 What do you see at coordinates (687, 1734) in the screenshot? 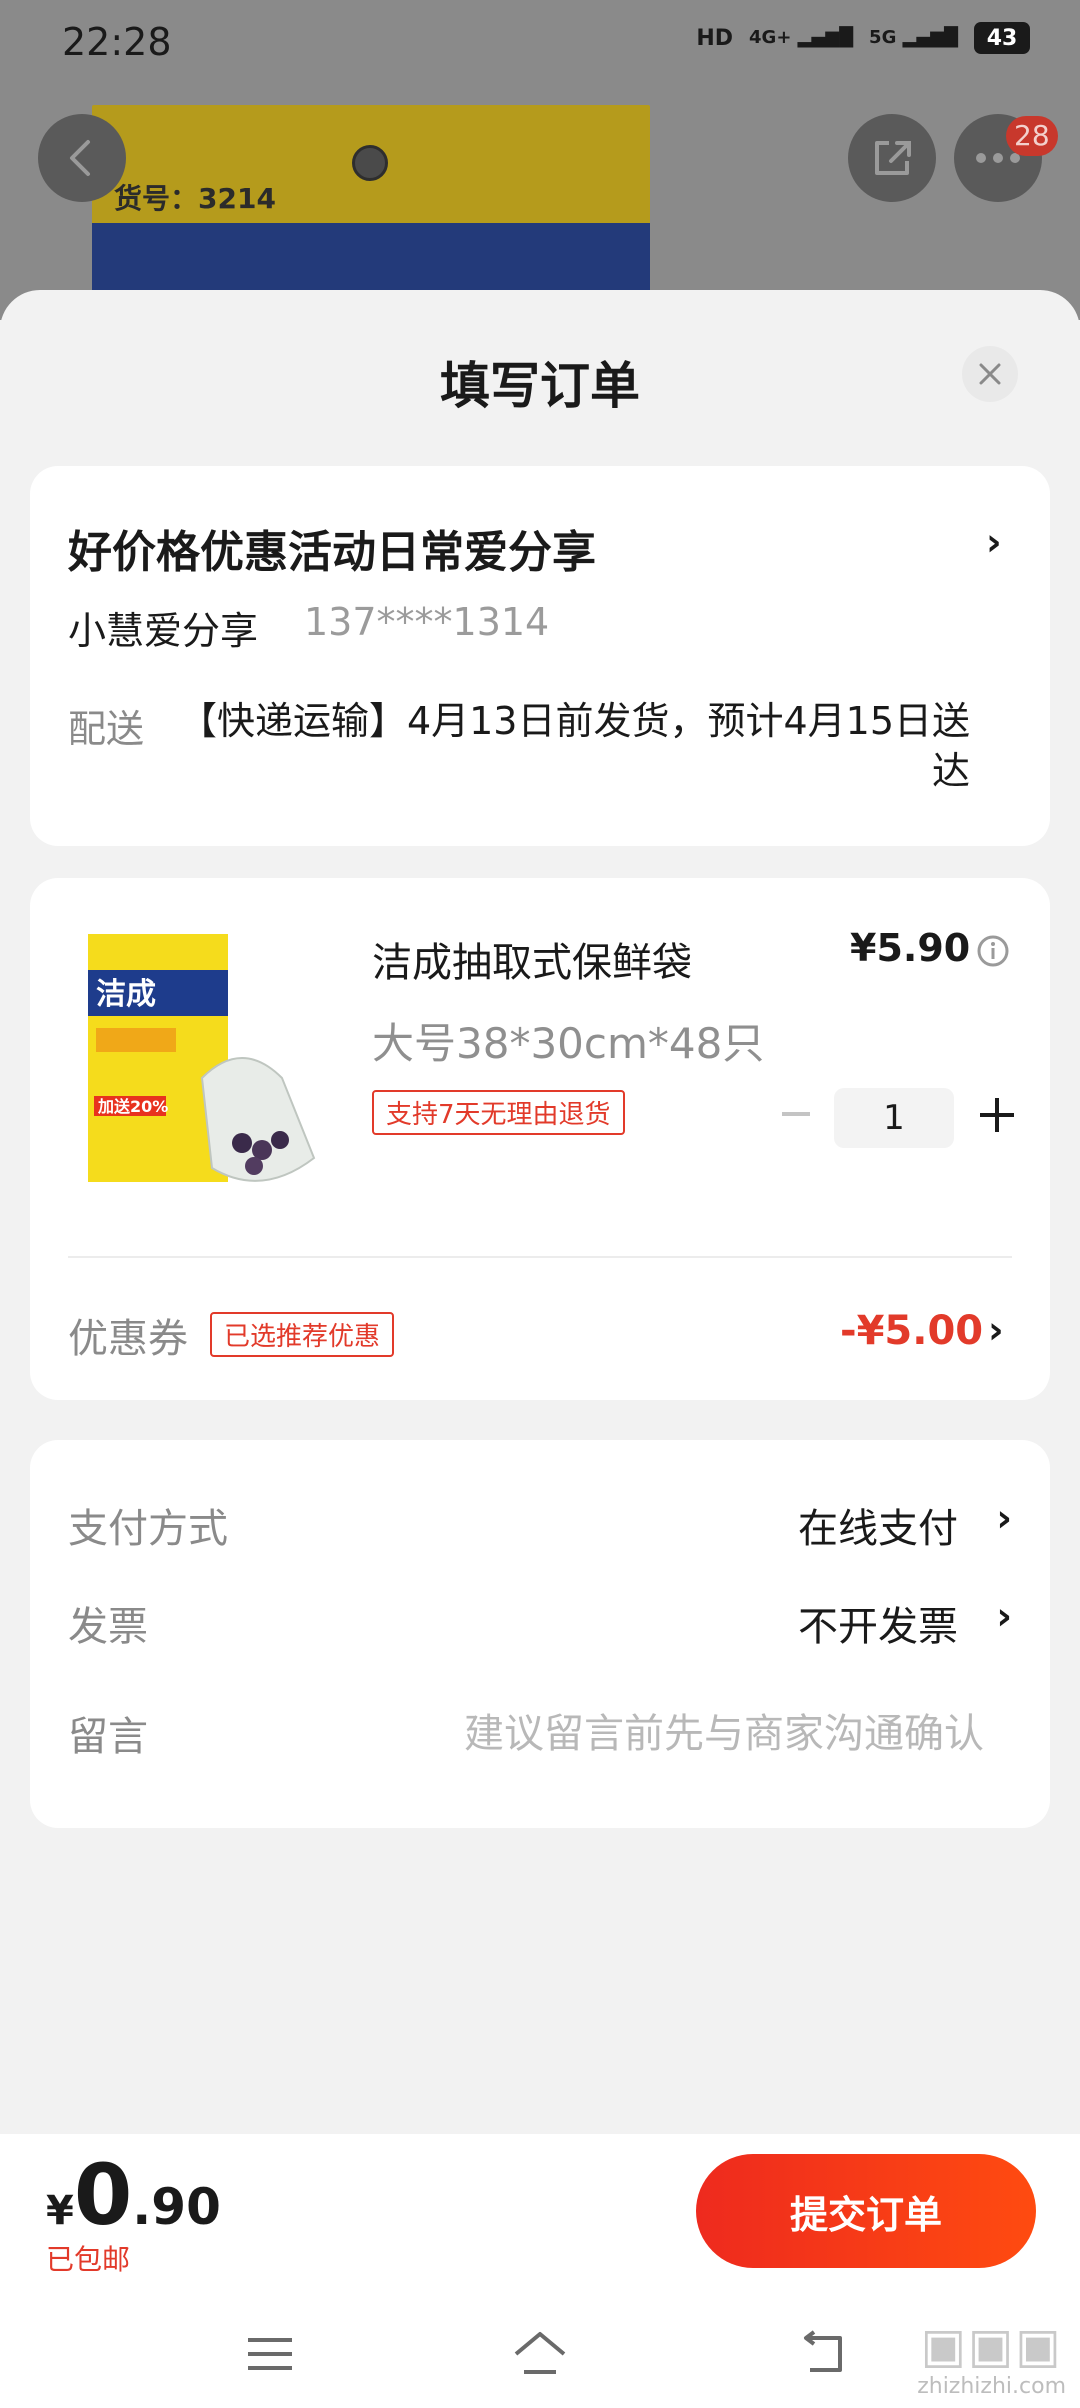
I see `memo-input` at bounding box center [687, 1734].